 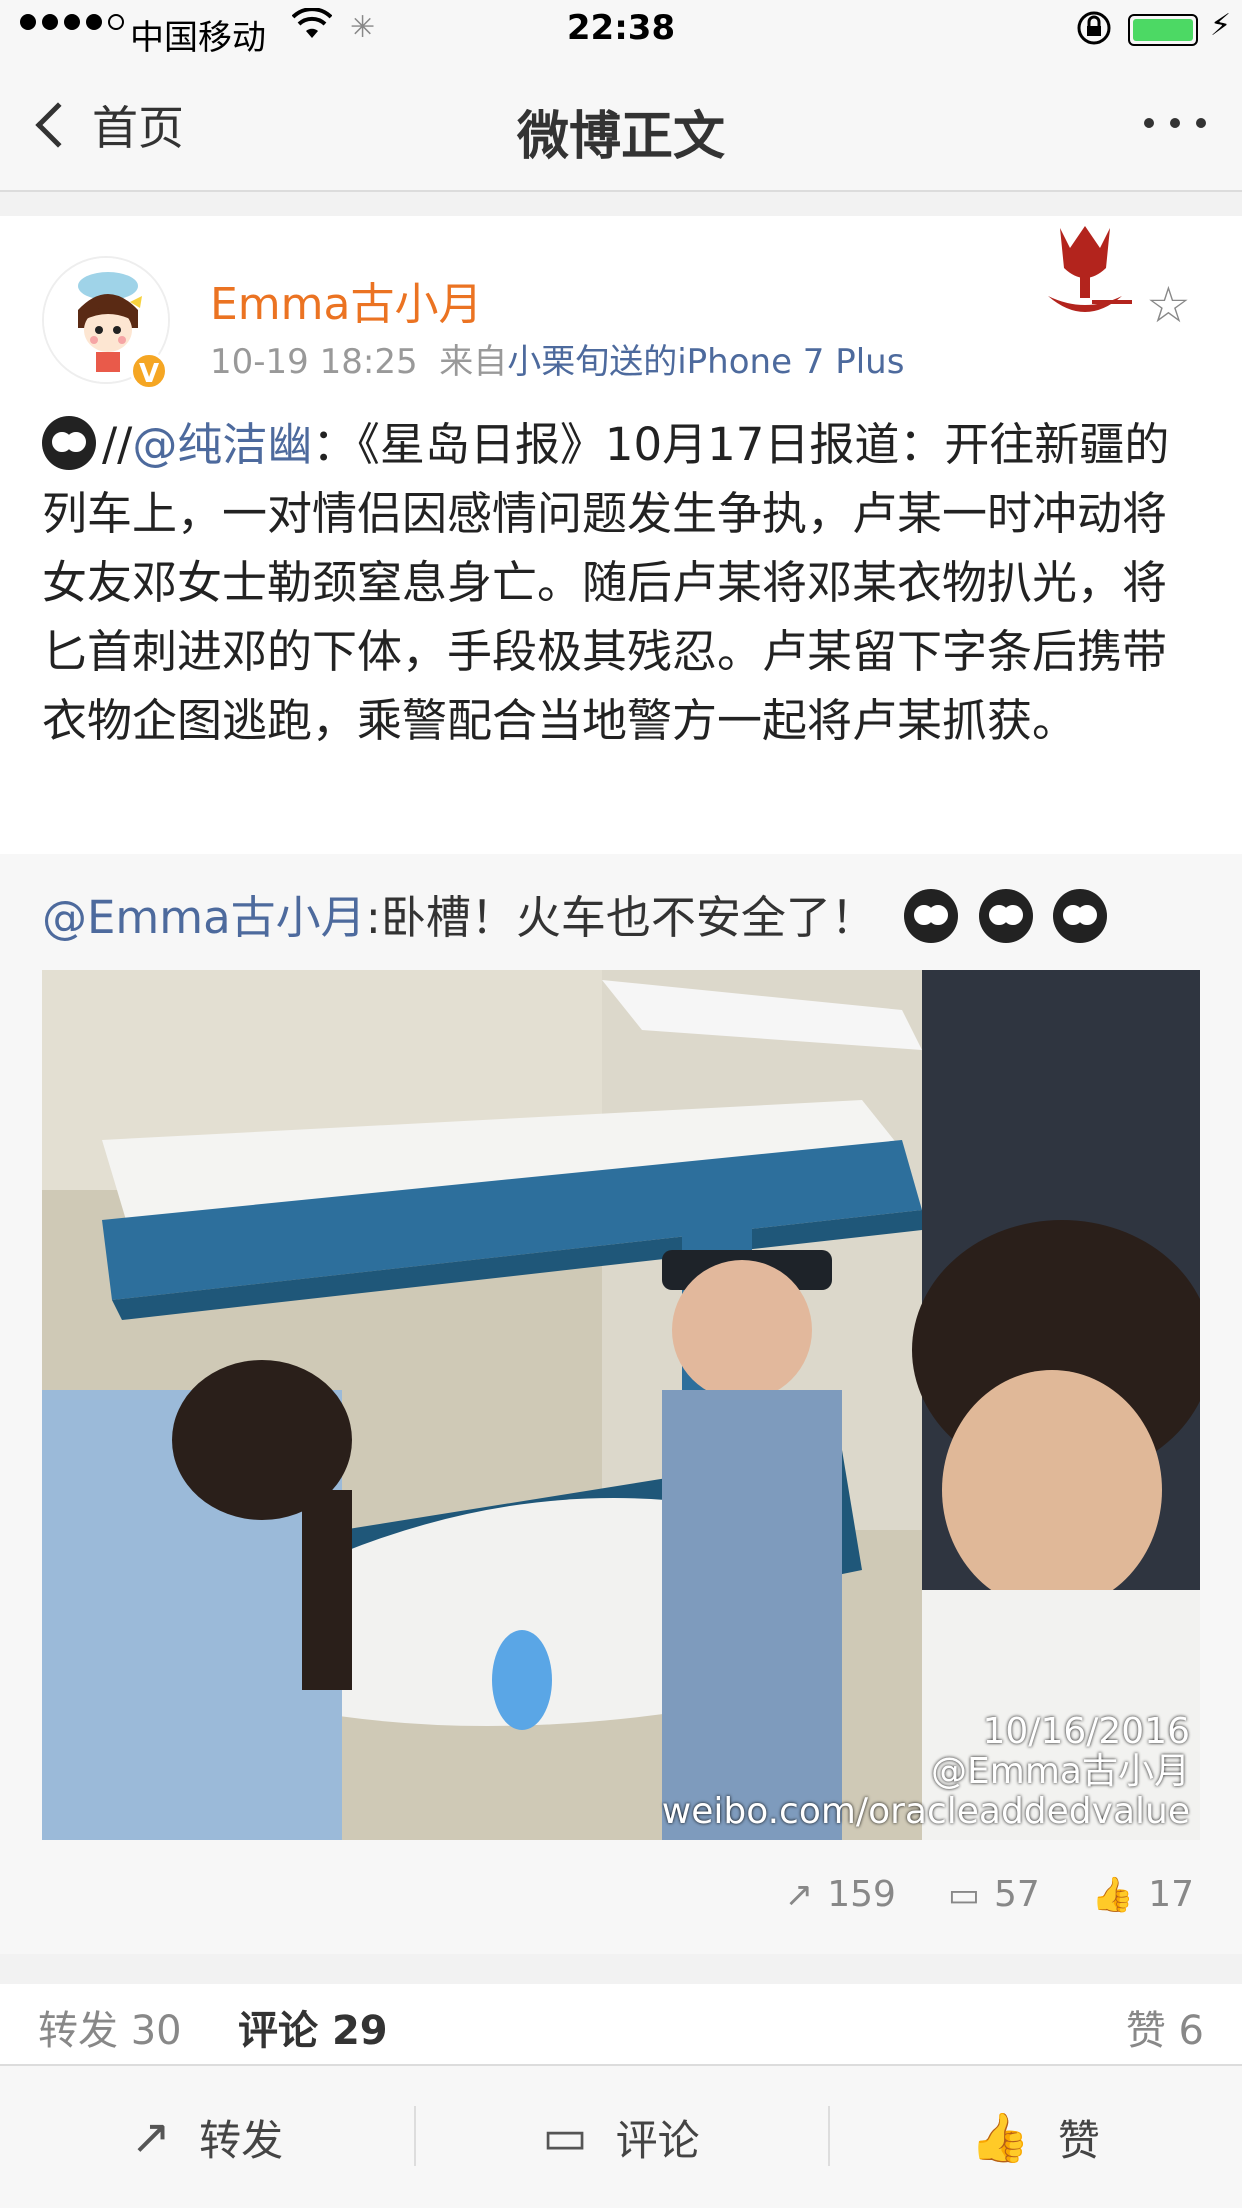 I want to click on status-time: 22:38, so click(x=621, y=28).